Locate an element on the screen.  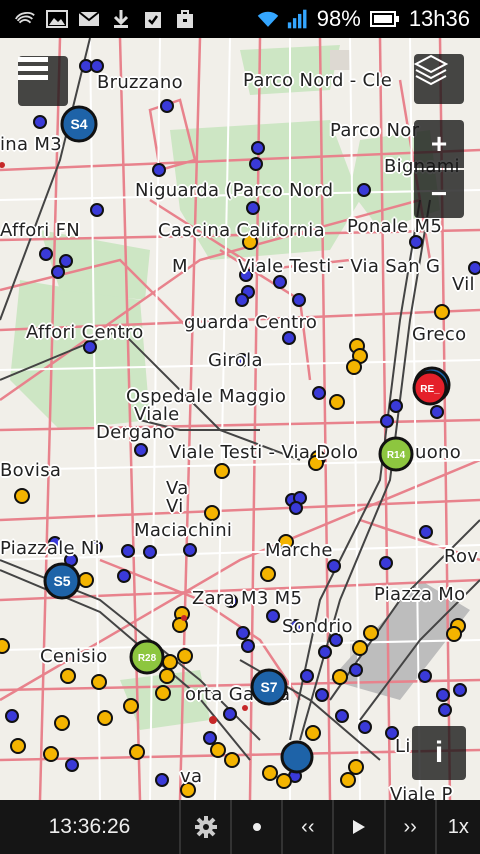
place-label-cenisio: Cenisio is located at coordinates (74, 656).